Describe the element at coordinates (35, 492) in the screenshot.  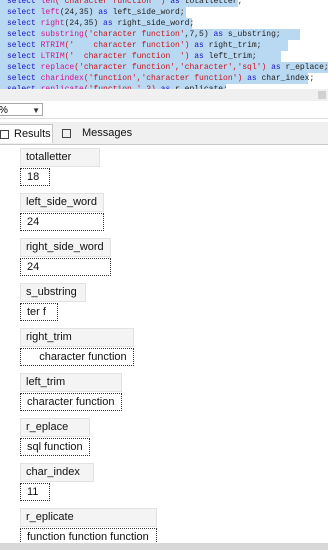
I see `result-cell: 11` at that location.